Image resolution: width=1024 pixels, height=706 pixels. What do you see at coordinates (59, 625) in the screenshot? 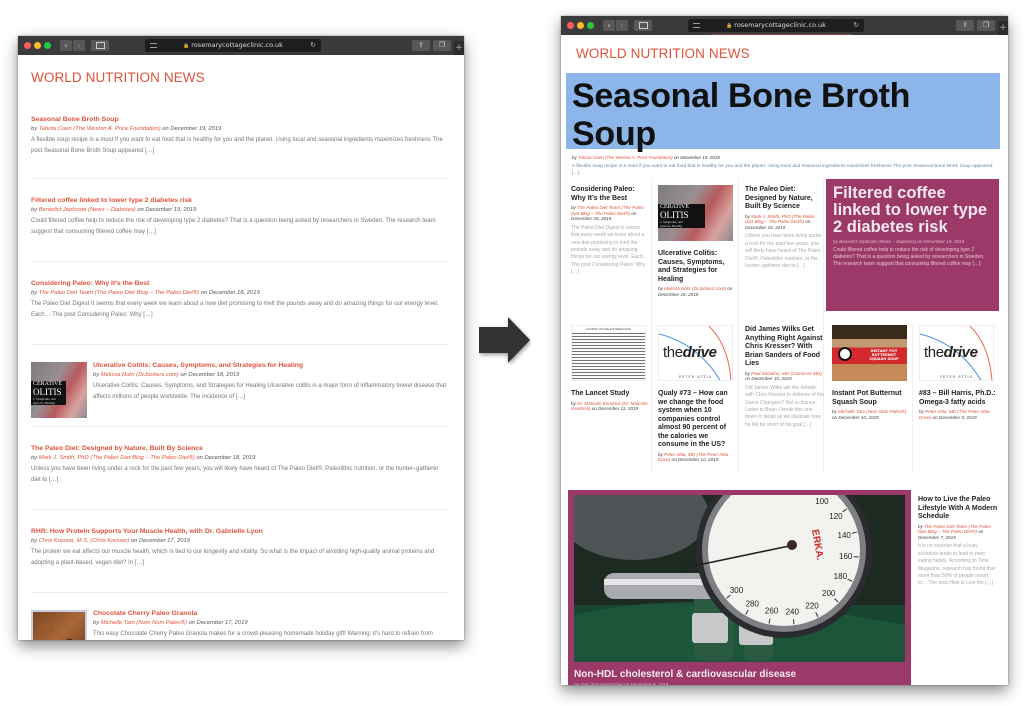
I see `article-thumbnail` at bounding box center [59, 625].